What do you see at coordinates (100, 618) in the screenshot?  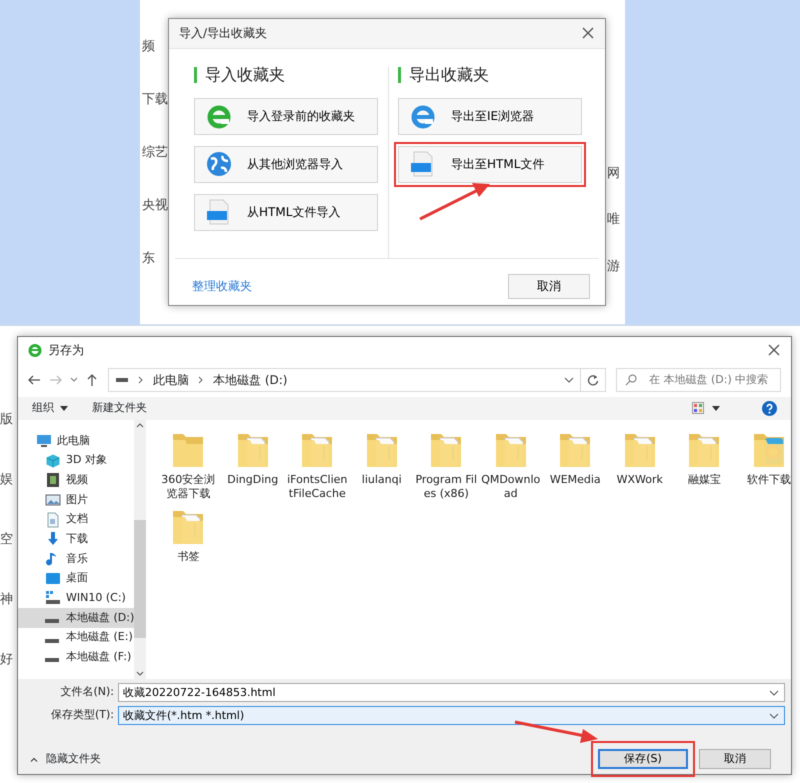 I see `item-label: 本地磁盘 (D:)` at bounding box center [100, 618].